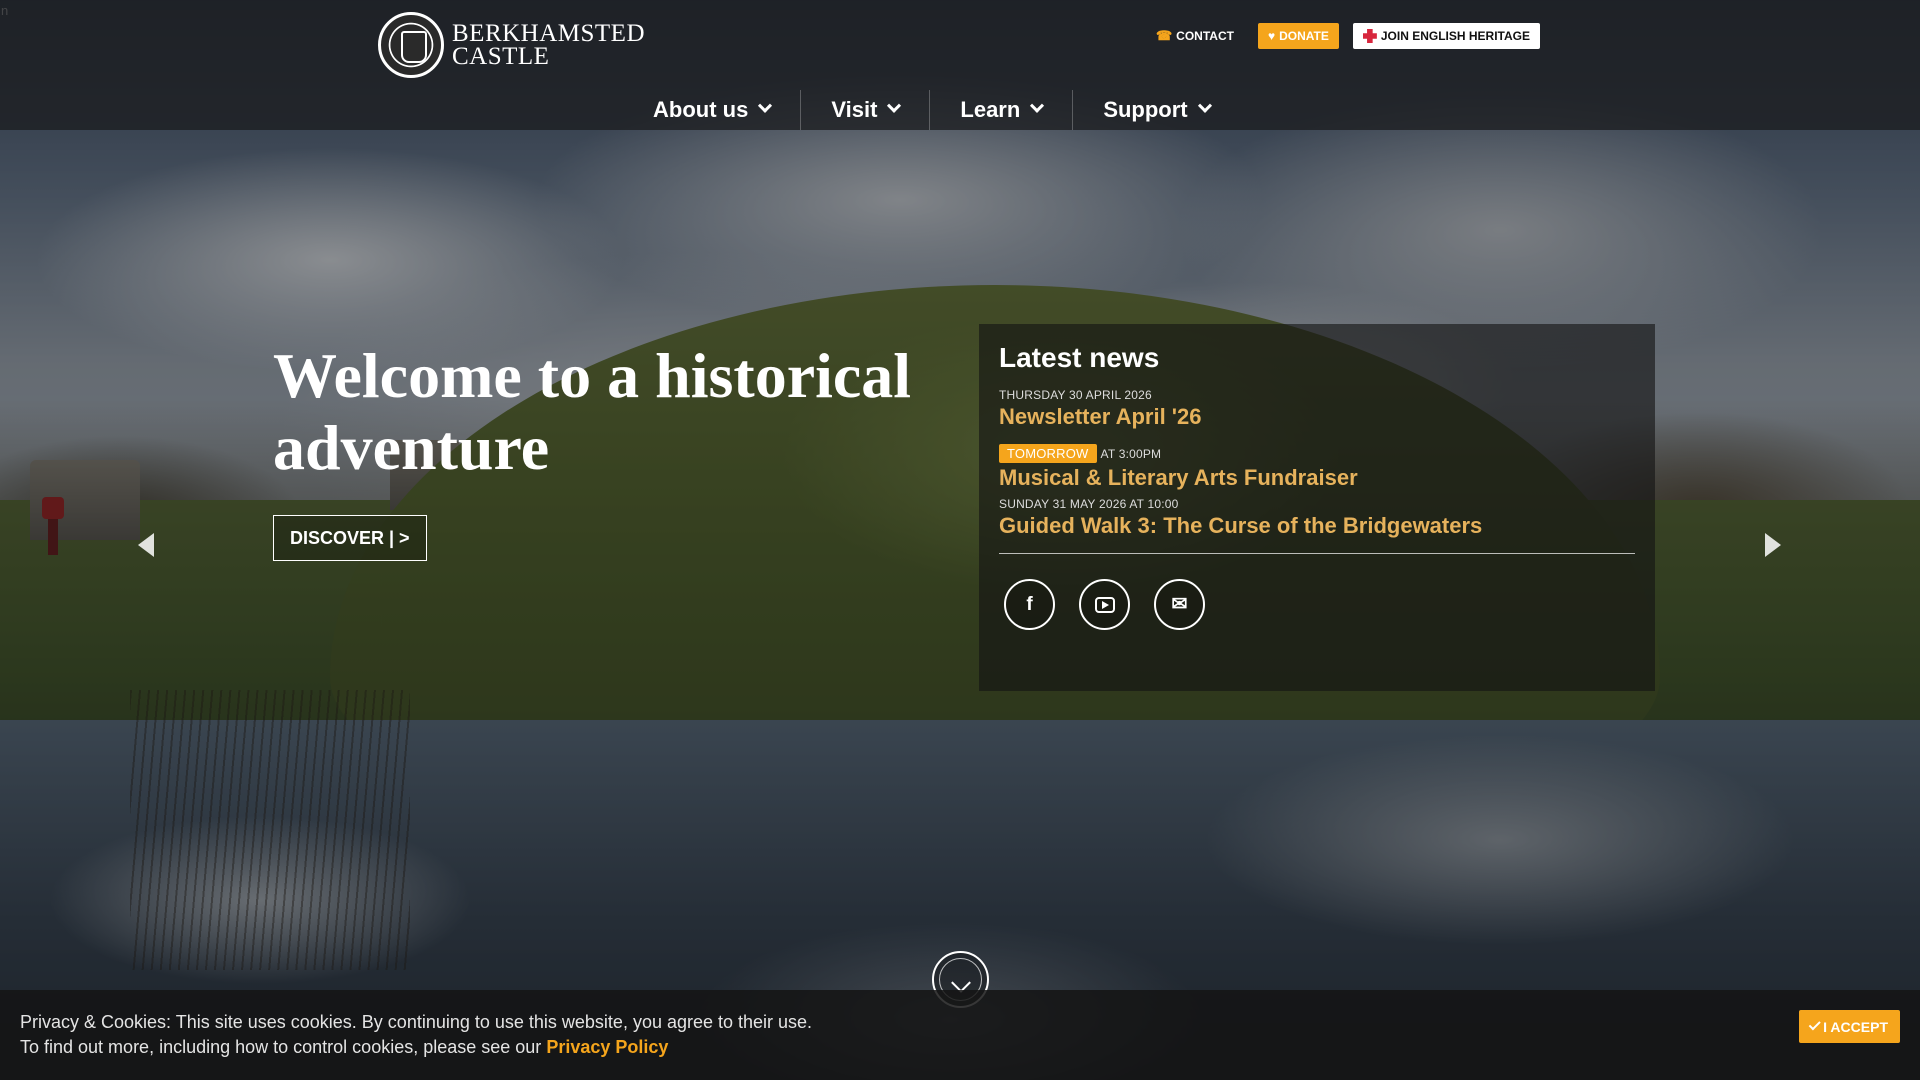 The height and width of the screenshot is (1080, 1920). What do you see at coordinates (1131, 453) in the screenshot?
I see `news-date-text: AT 3:00PM` at bounding box center [1131, 453].